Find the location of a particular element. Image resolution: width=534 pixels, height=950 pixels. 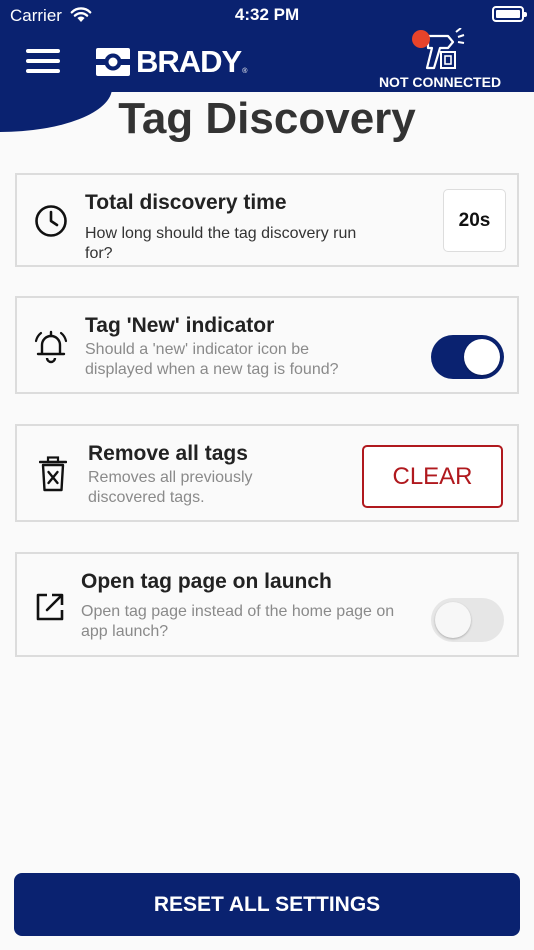

reset-all-settings-button: RESET ALL SETTINGS is located at coordinates (267, 904).